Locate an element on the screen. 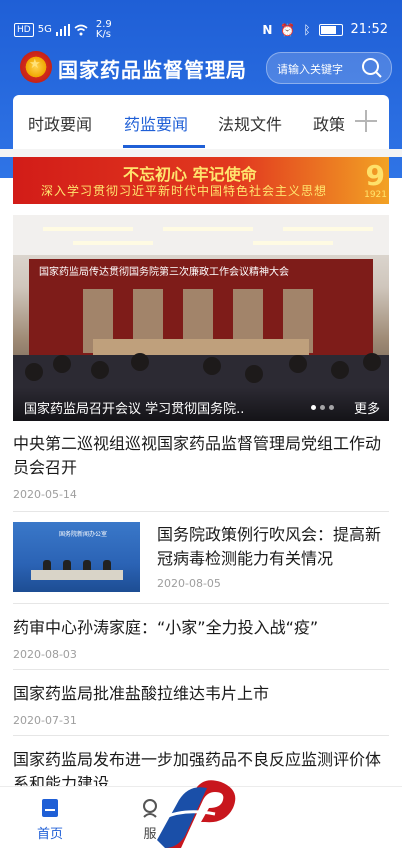 The height and width of the screenshot is (851, 402). banner-year: 1921 is located at coordinates (375, 195).